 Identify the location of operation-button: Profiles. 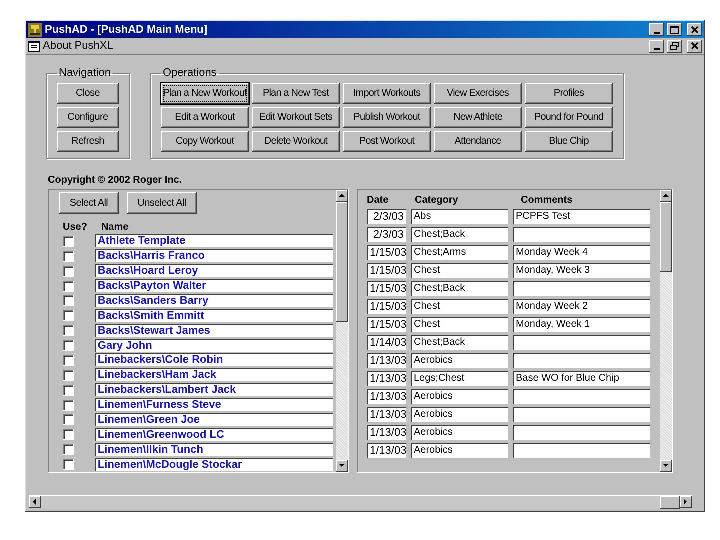
(569, 93).